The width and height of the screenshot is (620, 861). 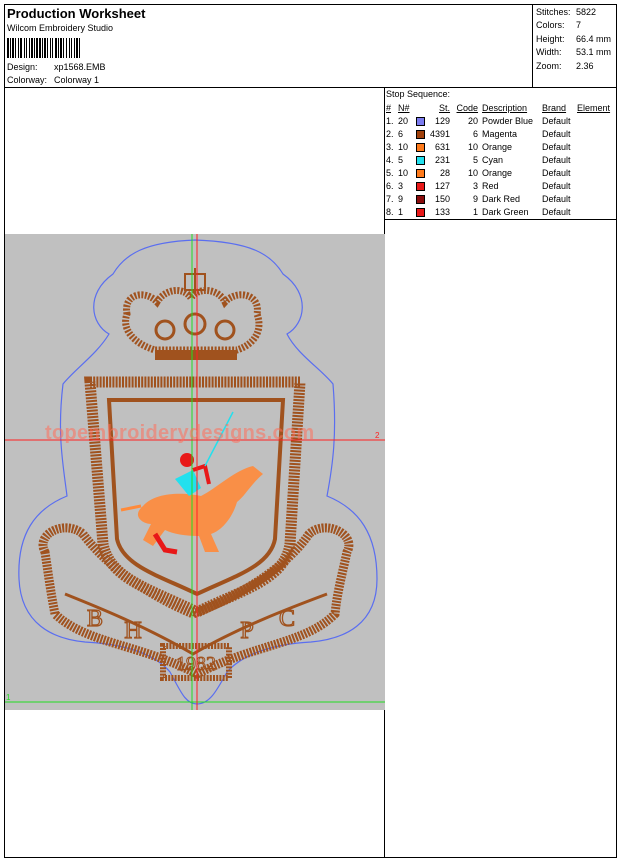 What do you see at coordinates (401, 211) in the screenshot?
I see `needle-number: 1` at bounding box center [401, 211].